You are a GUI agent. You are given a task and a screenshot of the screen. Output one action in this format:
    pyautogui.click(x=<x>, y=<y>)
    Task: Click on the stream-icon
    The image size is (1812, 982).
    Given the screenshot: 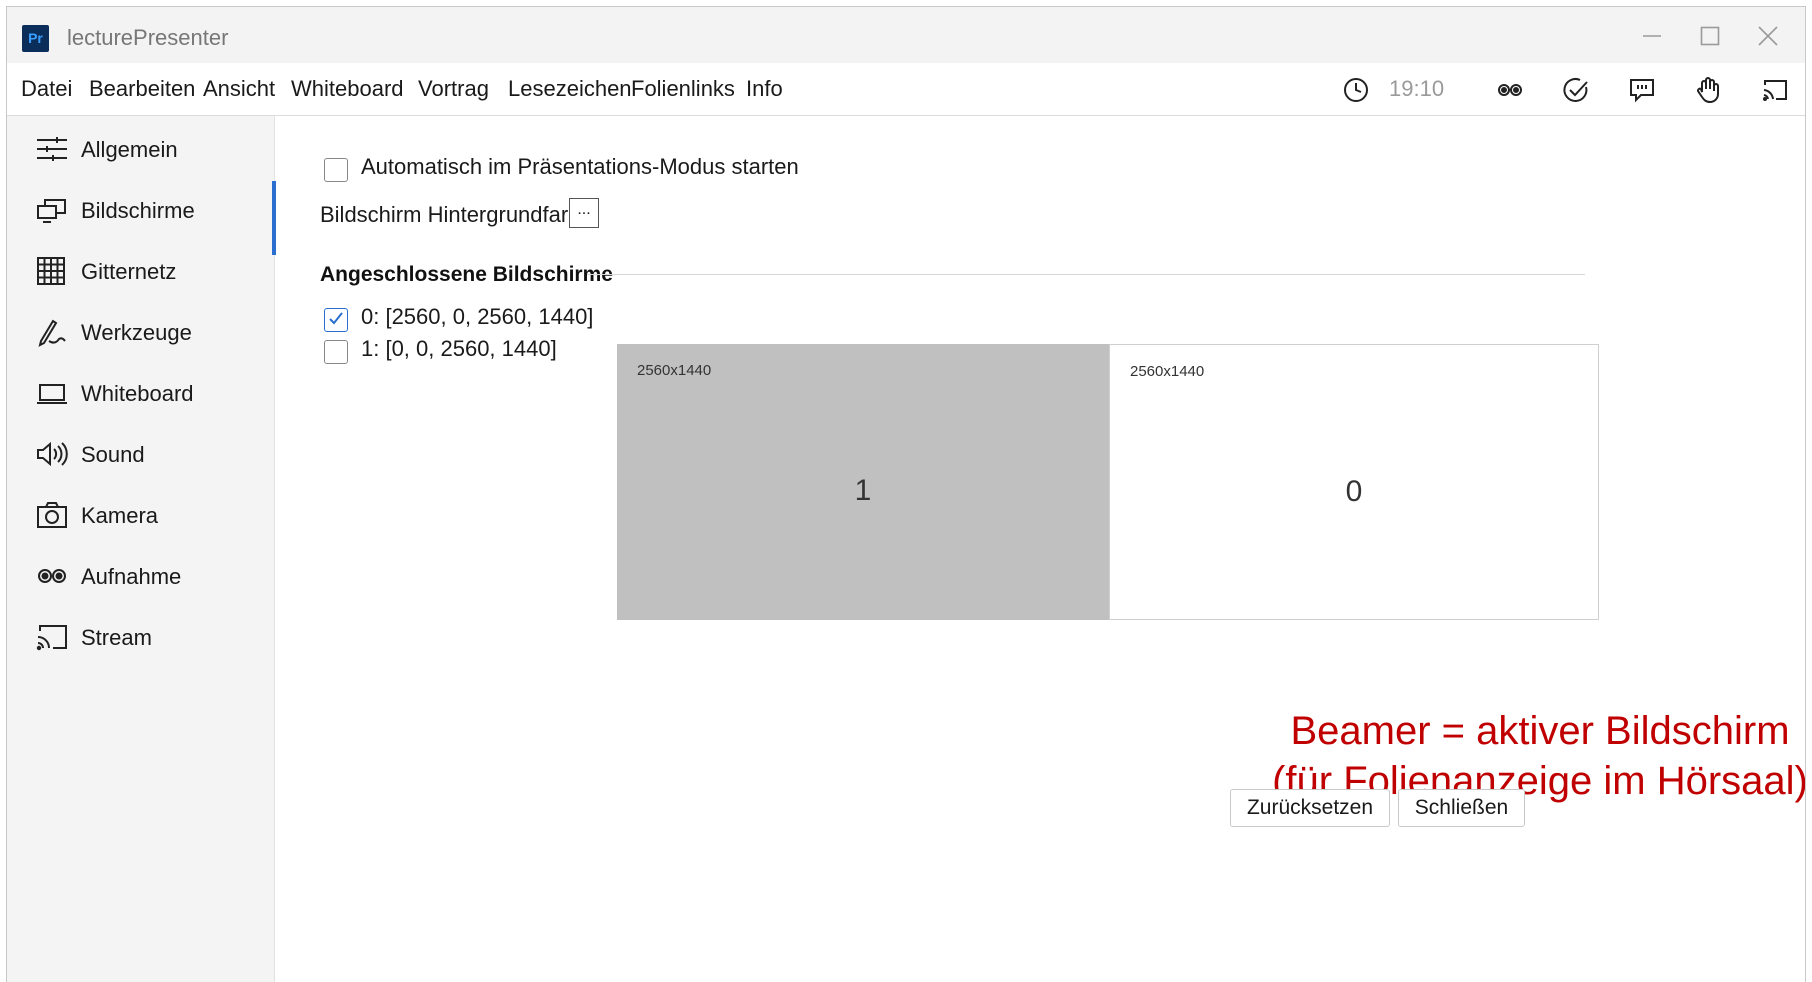 What is the action you would take?
    pyautogui.click(x=1775, y=90)
    